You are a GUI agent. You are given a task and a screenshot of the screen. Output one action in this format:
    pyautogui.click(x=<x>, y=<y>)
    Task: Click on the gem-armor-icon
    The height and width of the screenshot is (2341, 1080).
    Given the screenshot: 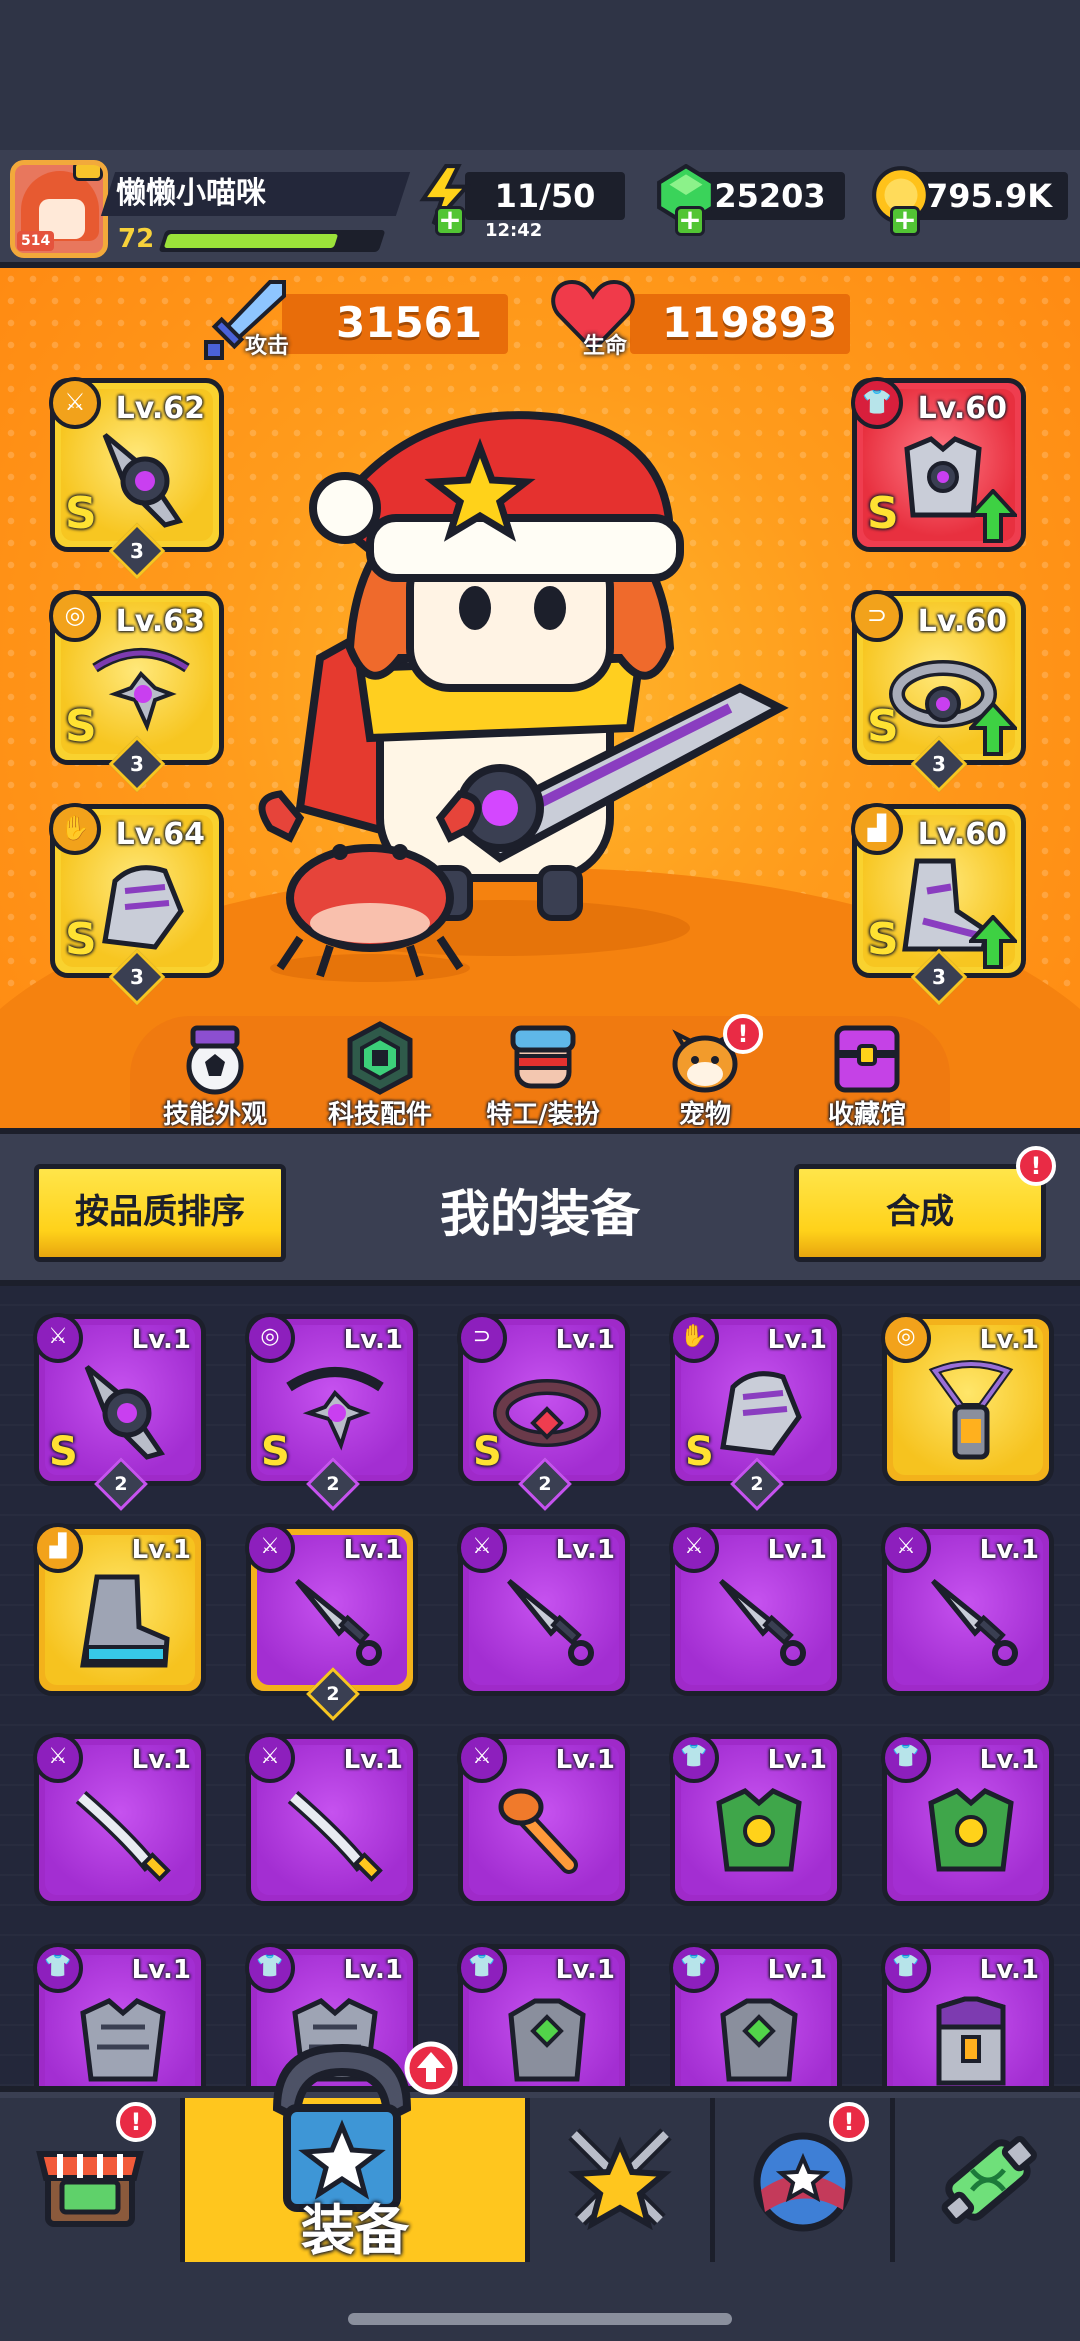 What is the action you would take?
    pyautogui.click(x=759, y=2040)
    